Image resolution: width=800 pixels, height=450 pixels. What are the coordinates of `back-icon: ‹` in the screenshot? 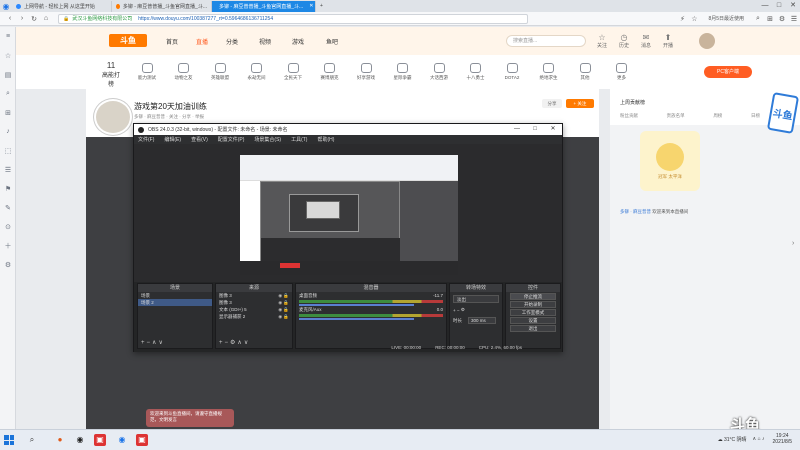 It's located at (10, 18).